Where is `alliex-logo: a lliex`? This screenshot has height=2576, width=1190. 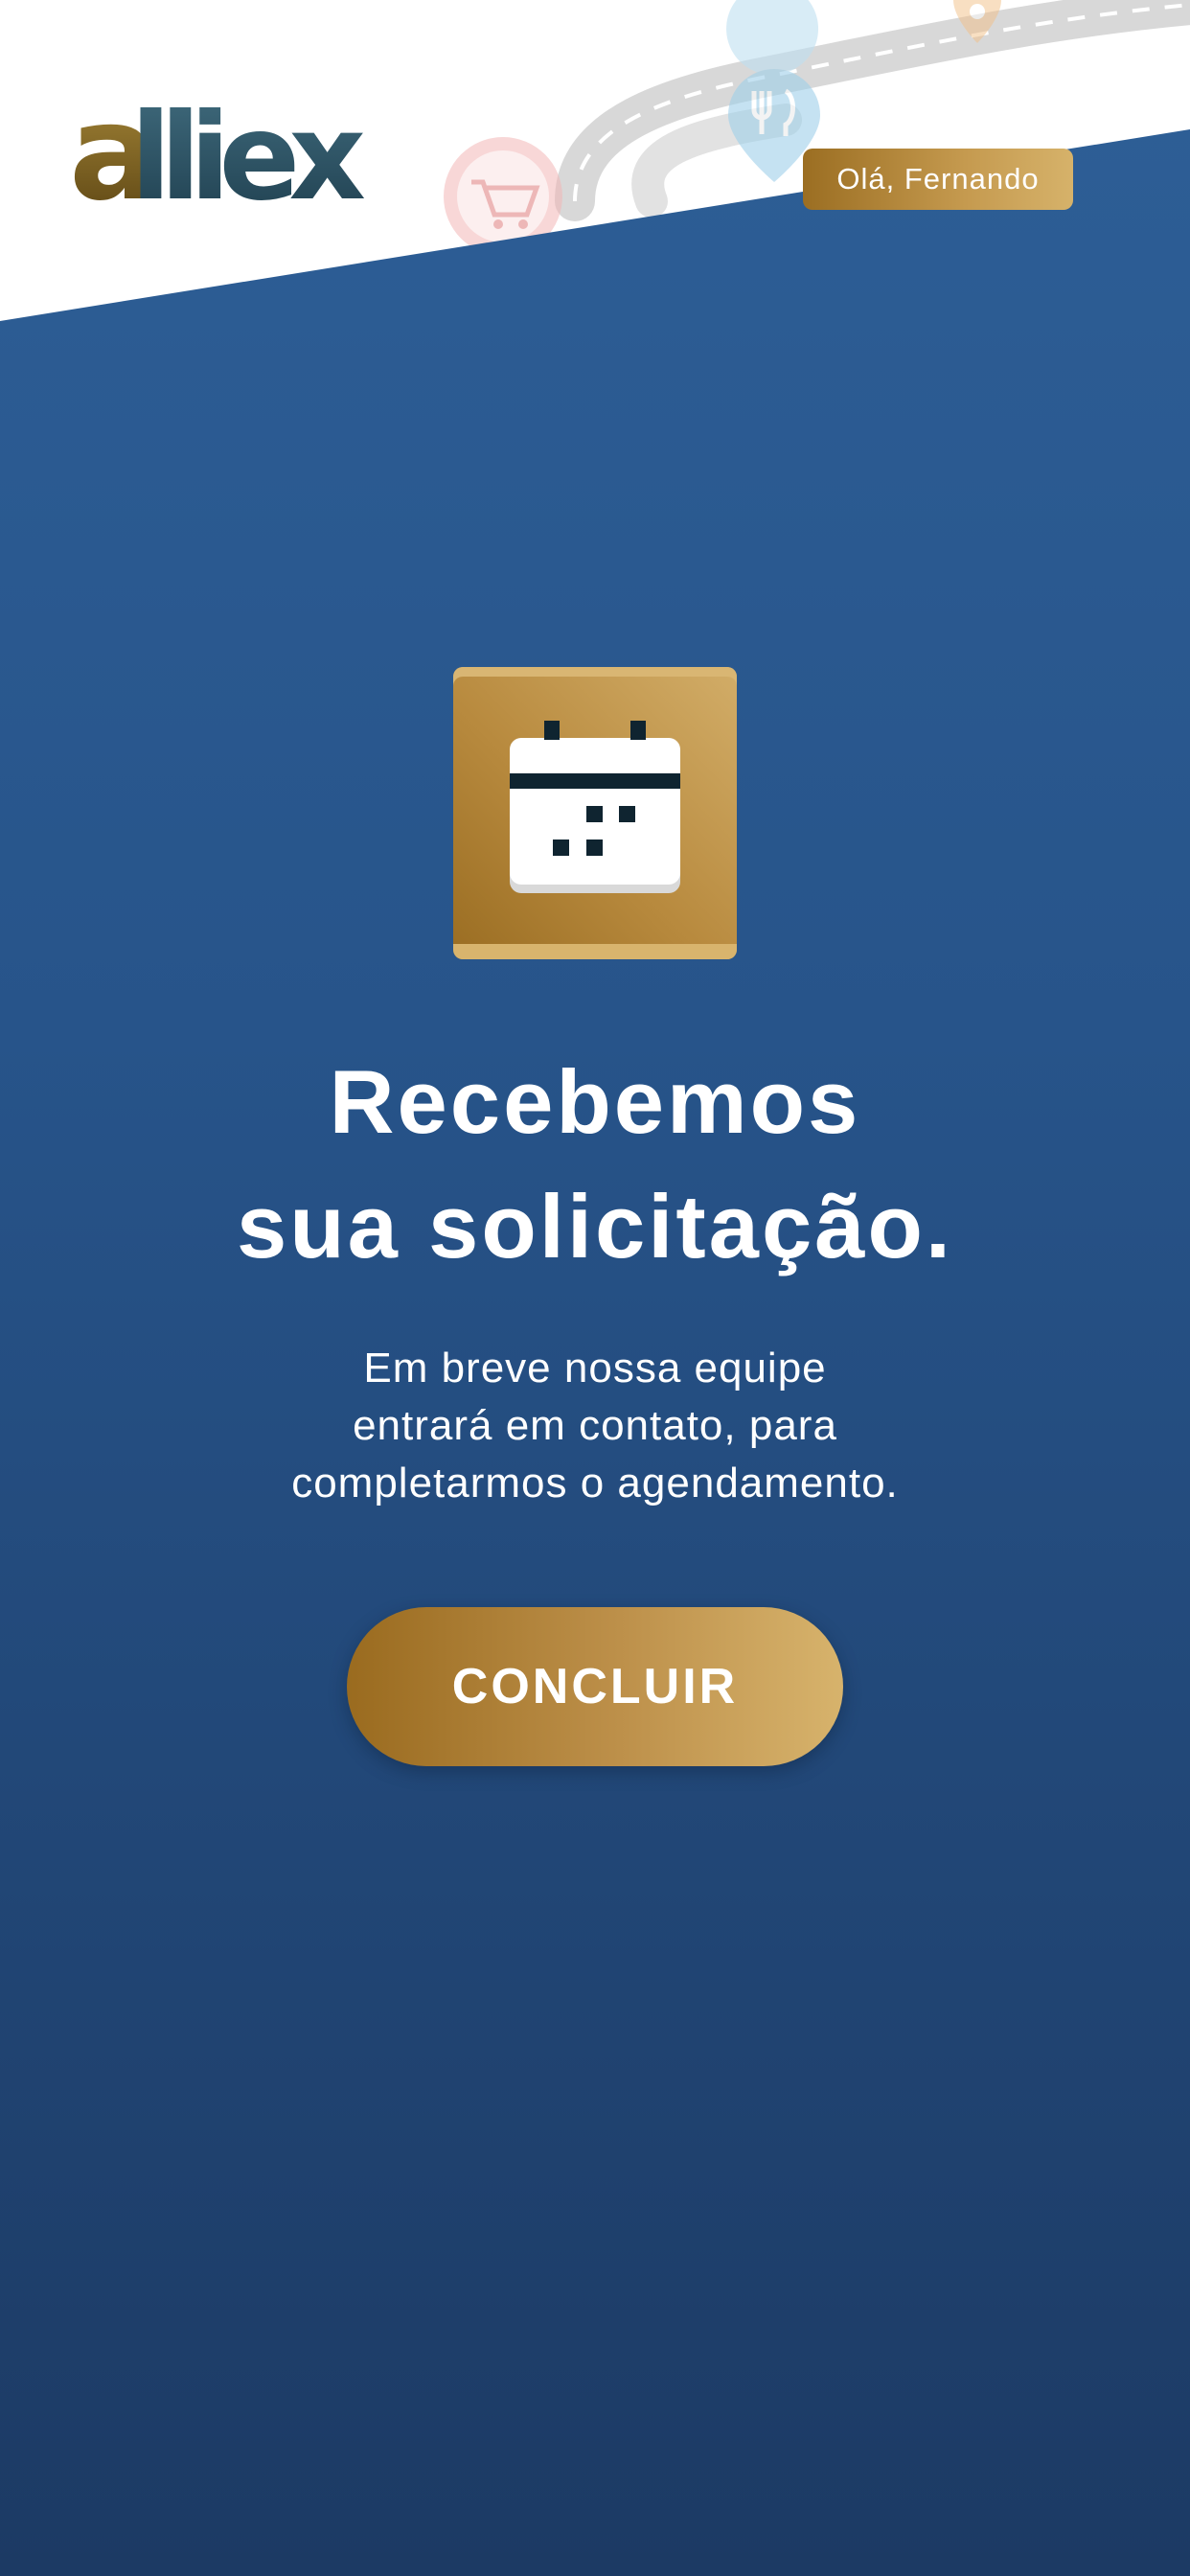 alliex-logo: a lliex is located at coordinates (218, 150).